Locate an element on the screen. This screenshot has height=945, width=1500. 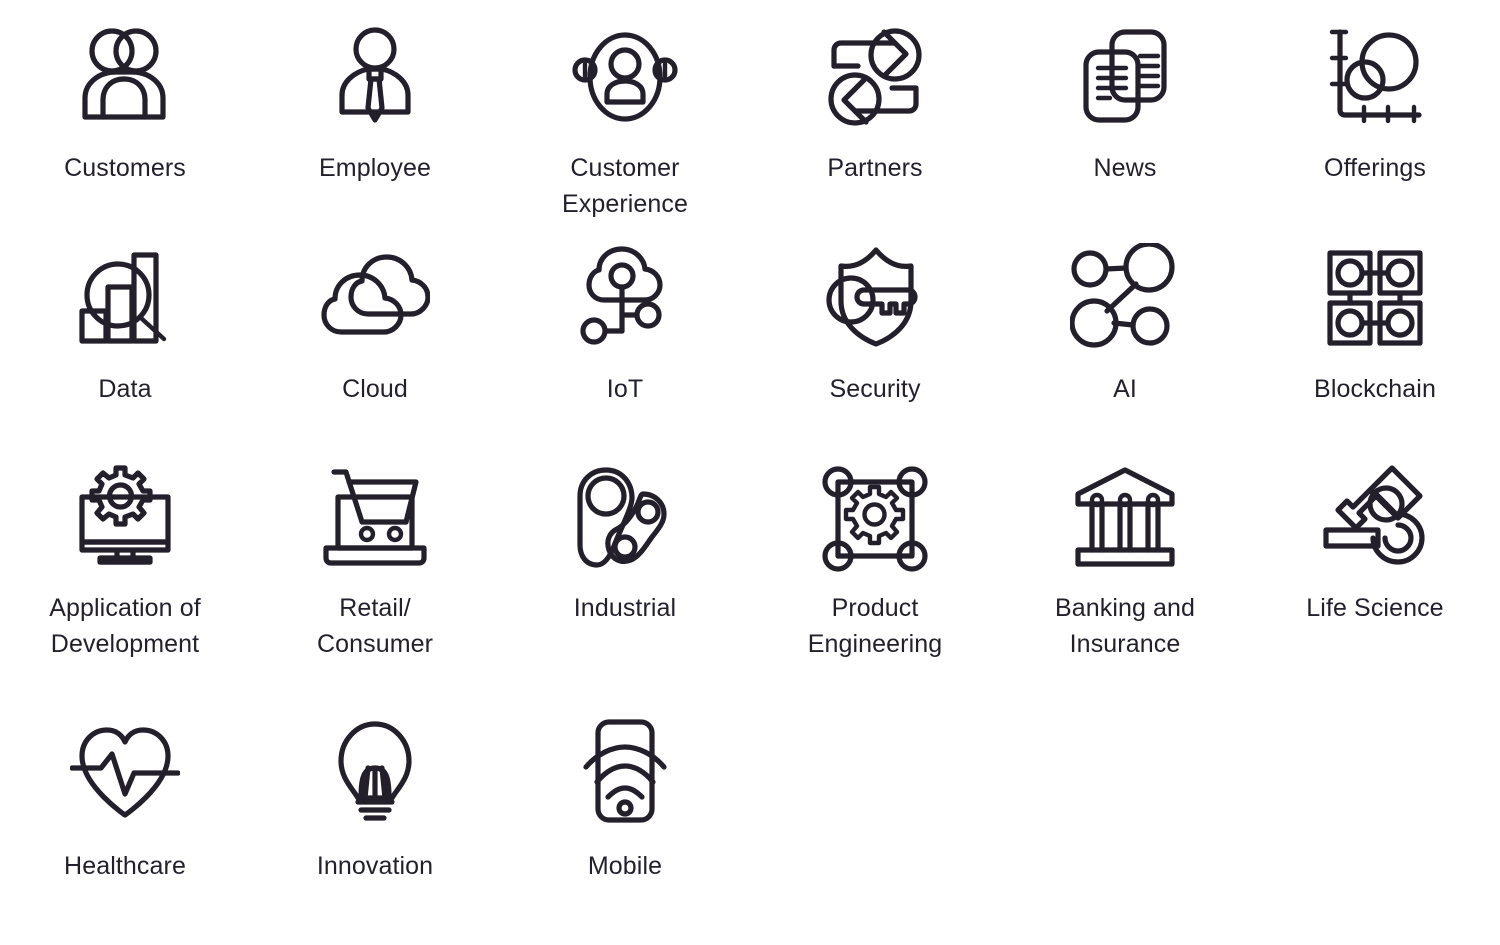
icon-label: Offerings is located at coordinates (1375, 168).